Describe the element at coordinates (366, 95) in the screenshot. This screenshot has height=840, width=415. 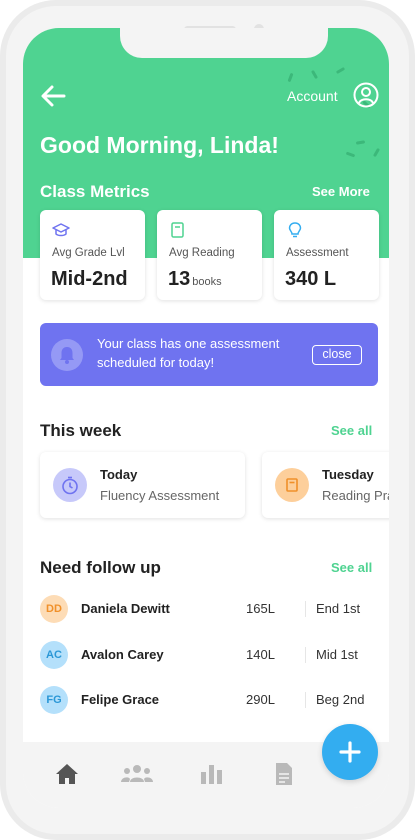
I see `account-avatar-icon` at that location.